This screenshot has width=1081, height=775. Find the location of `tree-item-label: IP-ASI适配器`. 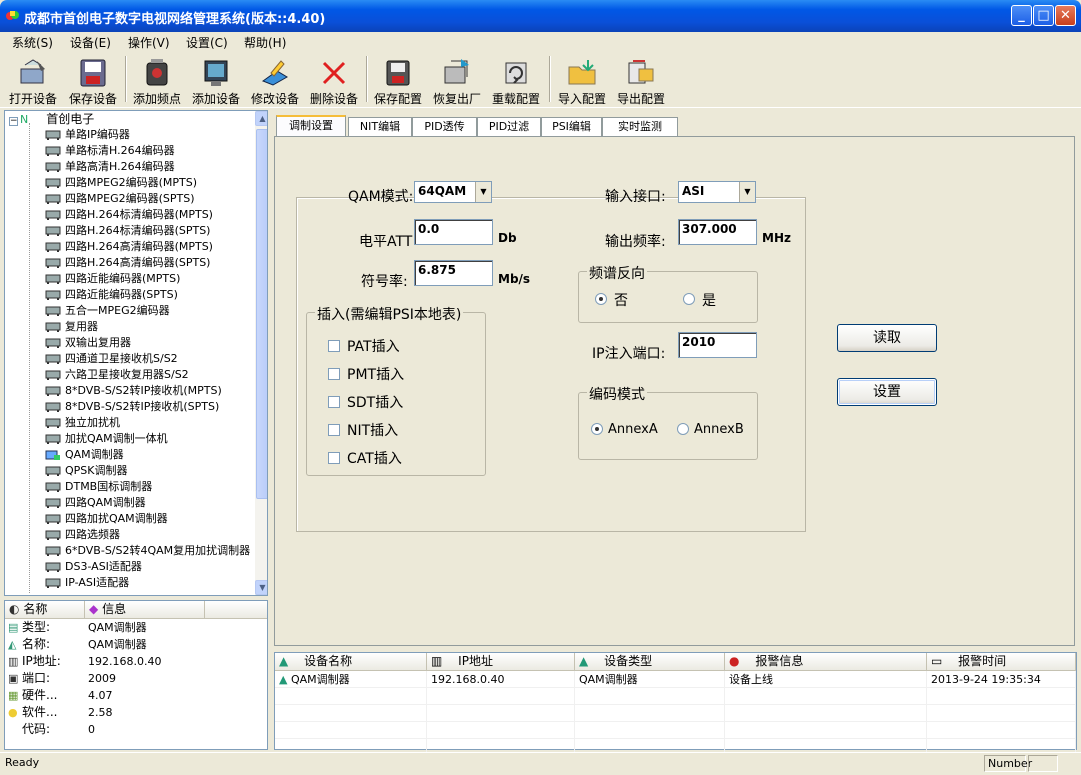

tree-item-label: IP-ASI适配器 is located at coordinates (97, 582).